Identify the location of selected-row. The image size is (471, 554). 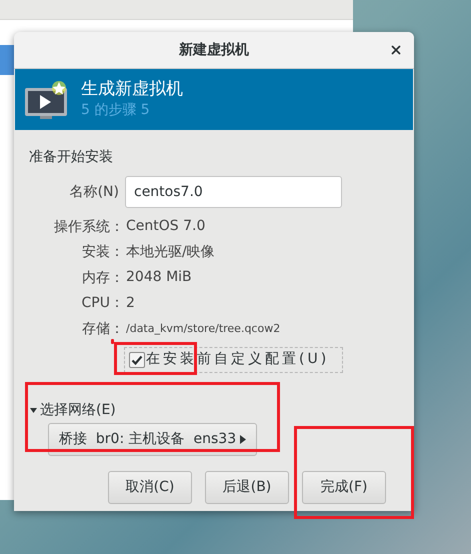
(7, 60).